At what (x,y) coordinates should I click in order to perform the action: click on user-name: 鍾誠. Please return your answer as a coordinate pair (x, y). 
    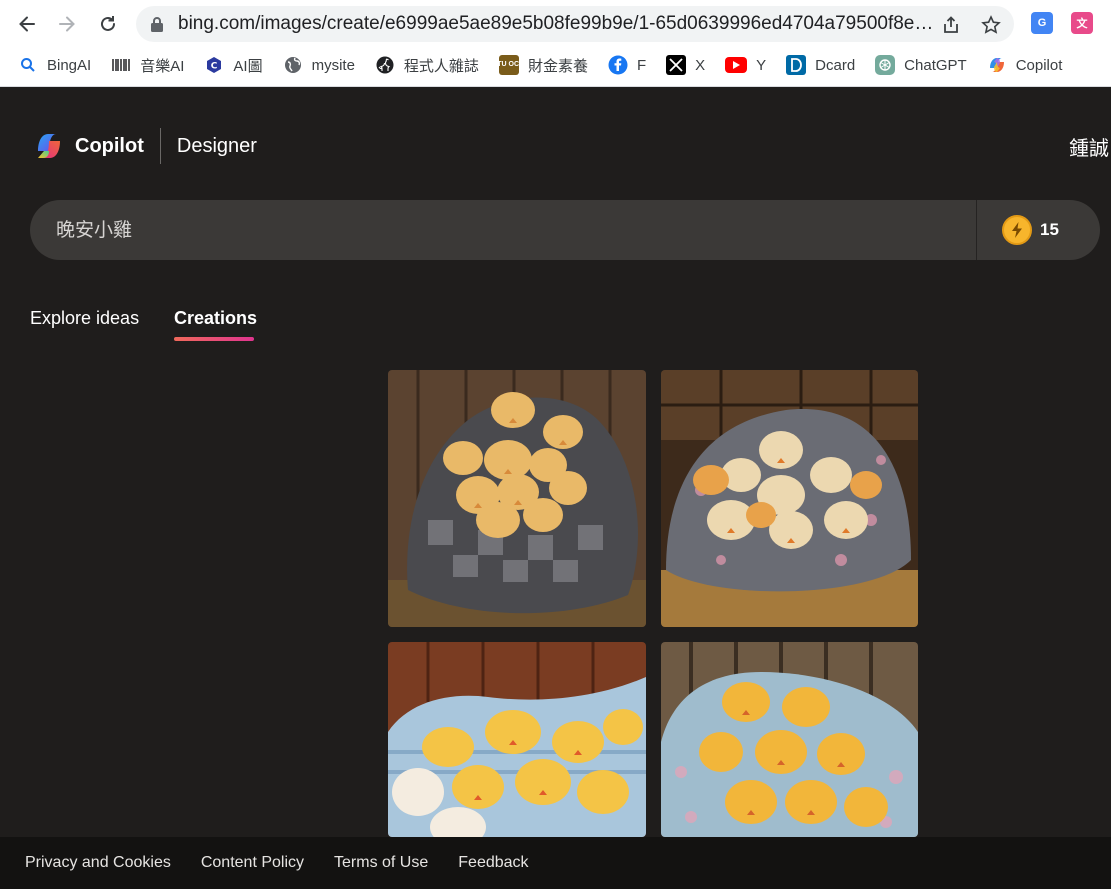
    Looking at the image, I should click on (1089, 146).